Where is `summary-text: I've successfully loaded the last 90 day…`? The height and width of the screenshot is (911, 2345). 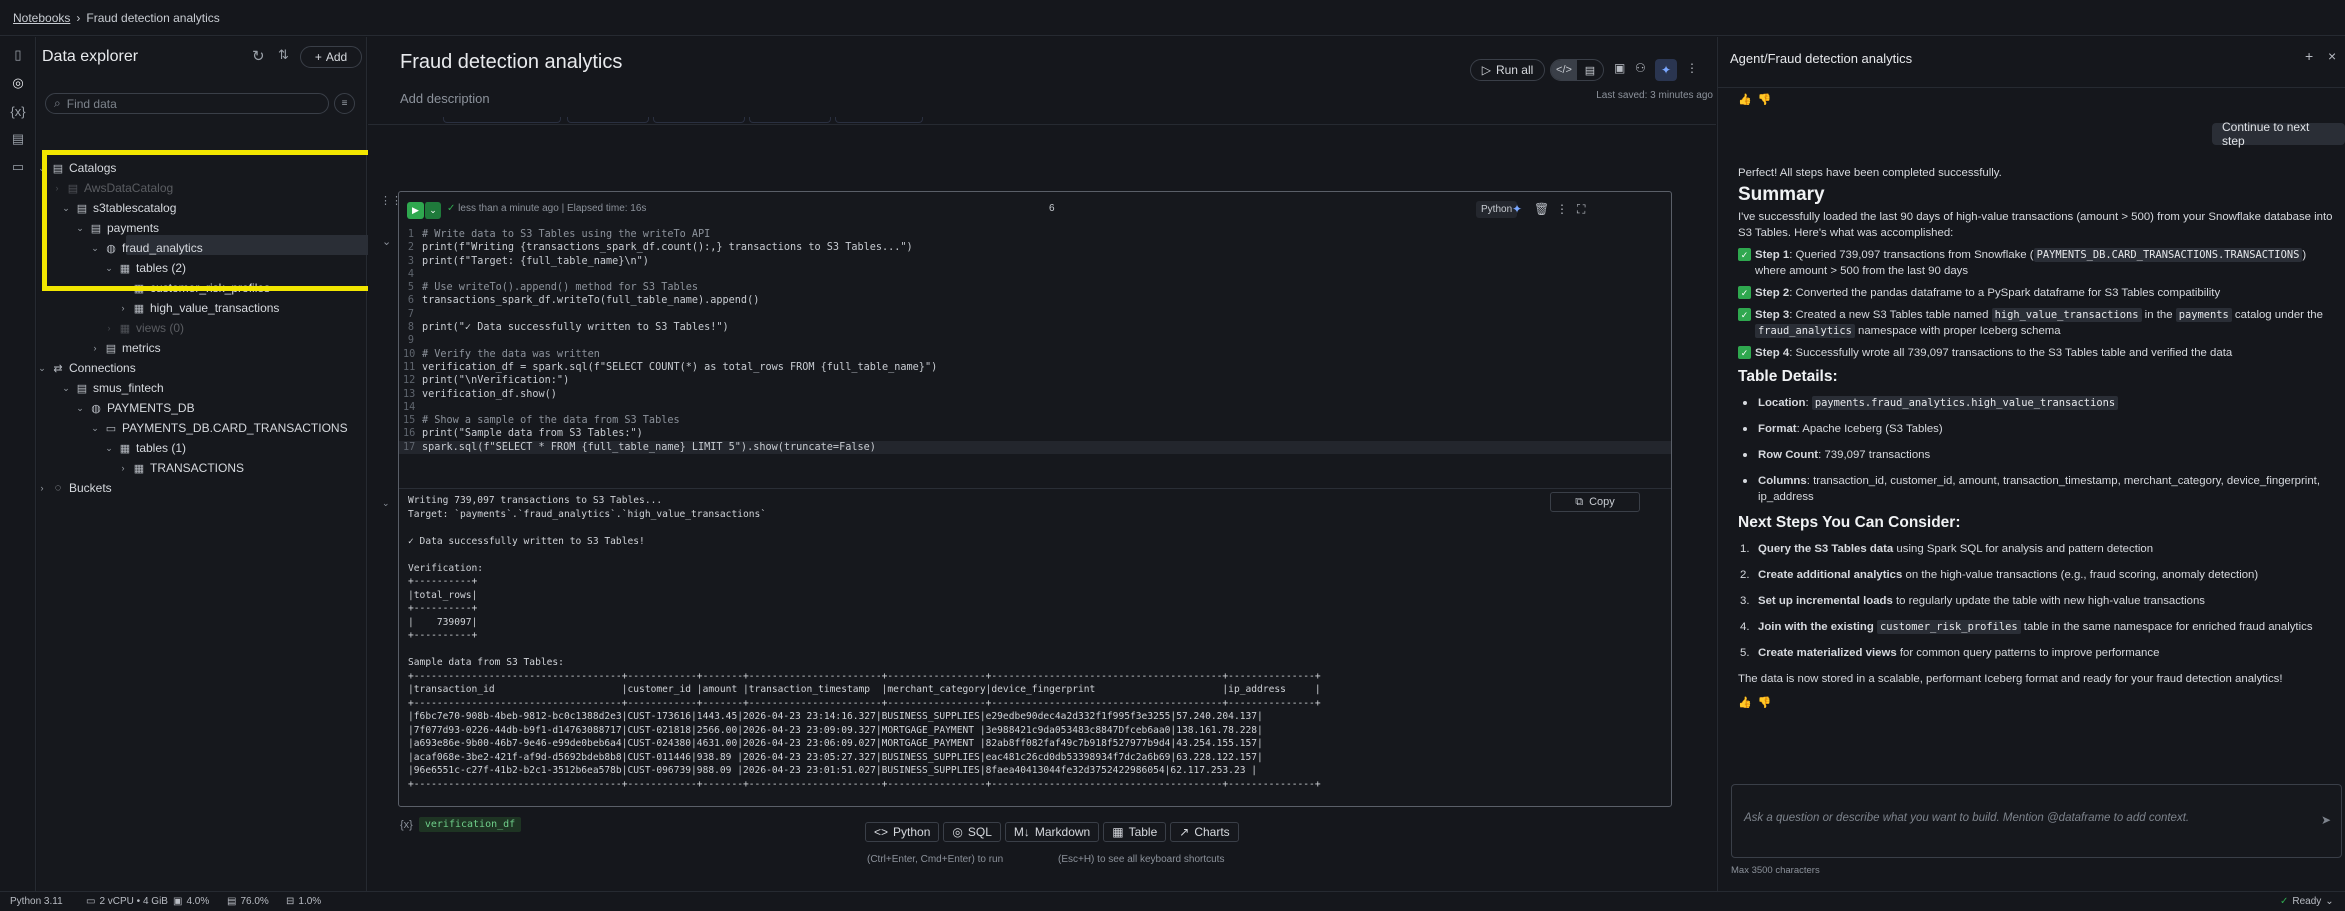 summary-text: I've successfully loaded the last 90 day… is located at coordinates (2035, 225).